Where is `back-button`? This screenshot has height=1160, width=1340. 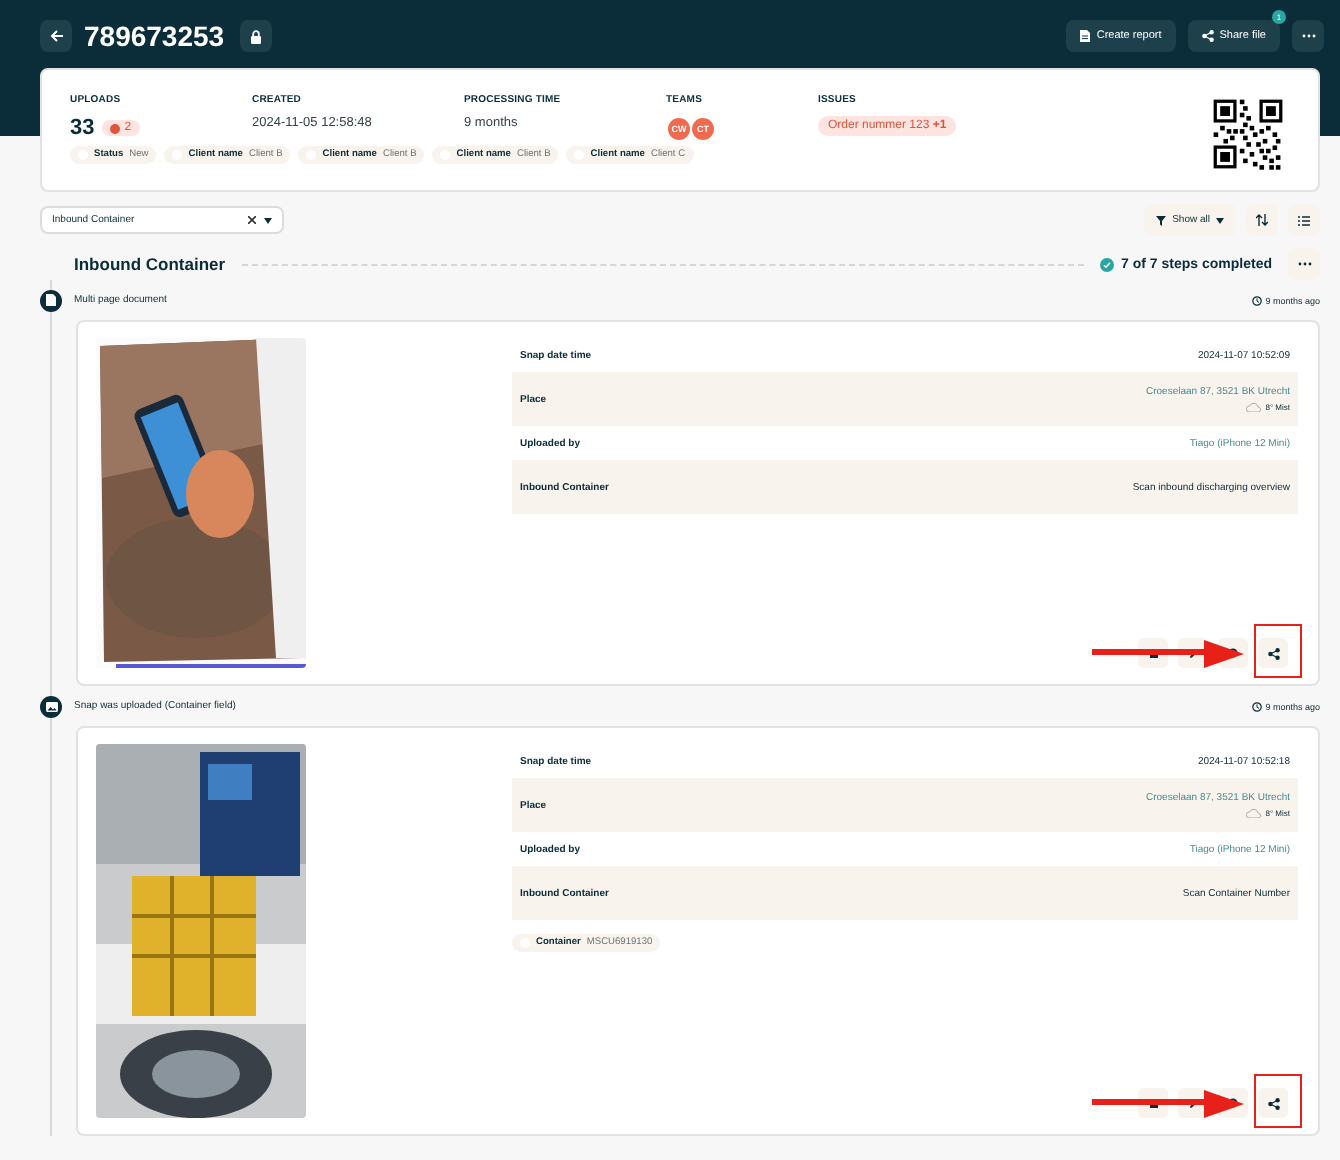 back-button is located at coordinates (56, 36).